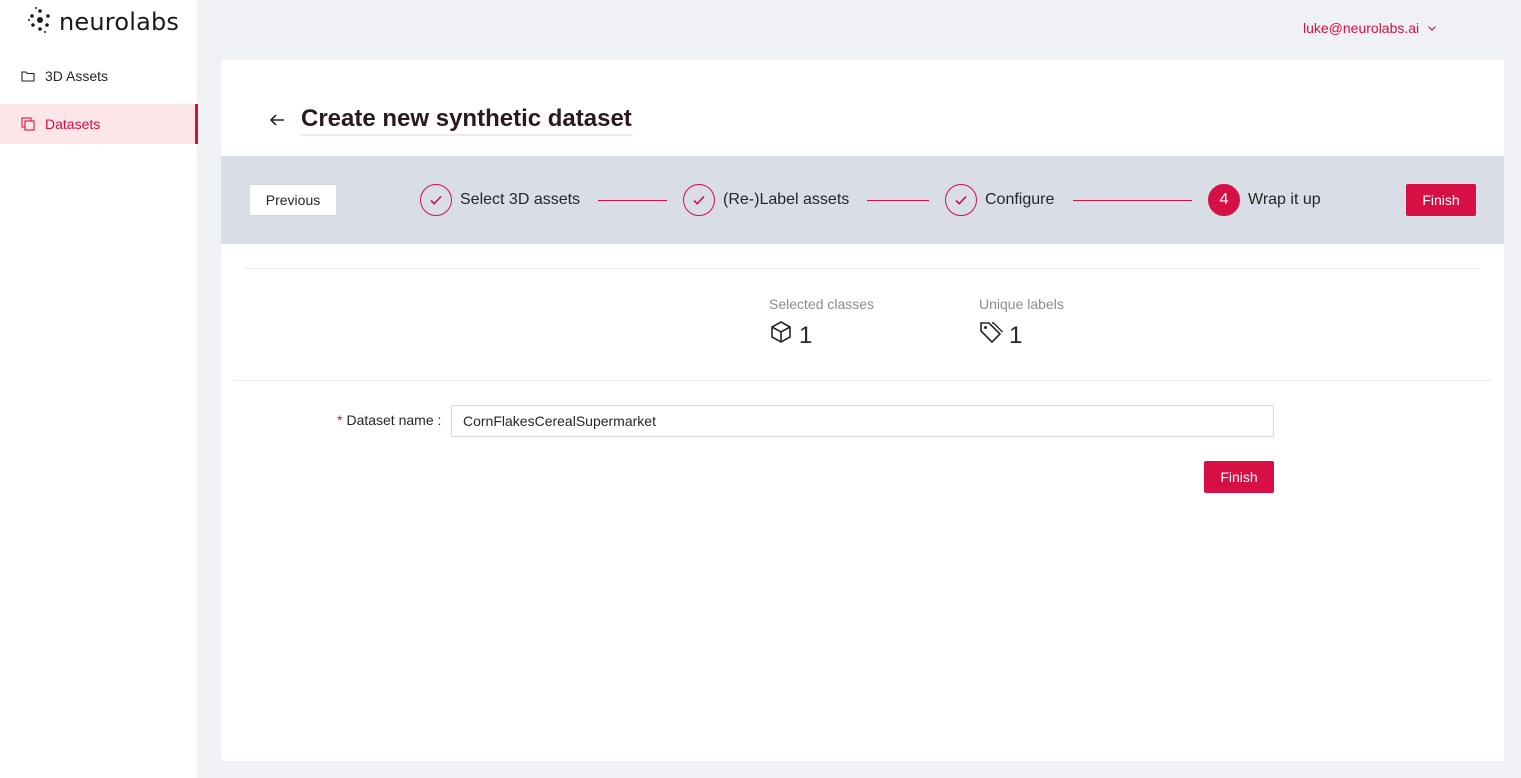 This screenshot has width=1521, height=778. What do you see at coordinates (119, 22) in the screenshot?
I see `logo-text: neurolabs` at bounding box center [119, 22].